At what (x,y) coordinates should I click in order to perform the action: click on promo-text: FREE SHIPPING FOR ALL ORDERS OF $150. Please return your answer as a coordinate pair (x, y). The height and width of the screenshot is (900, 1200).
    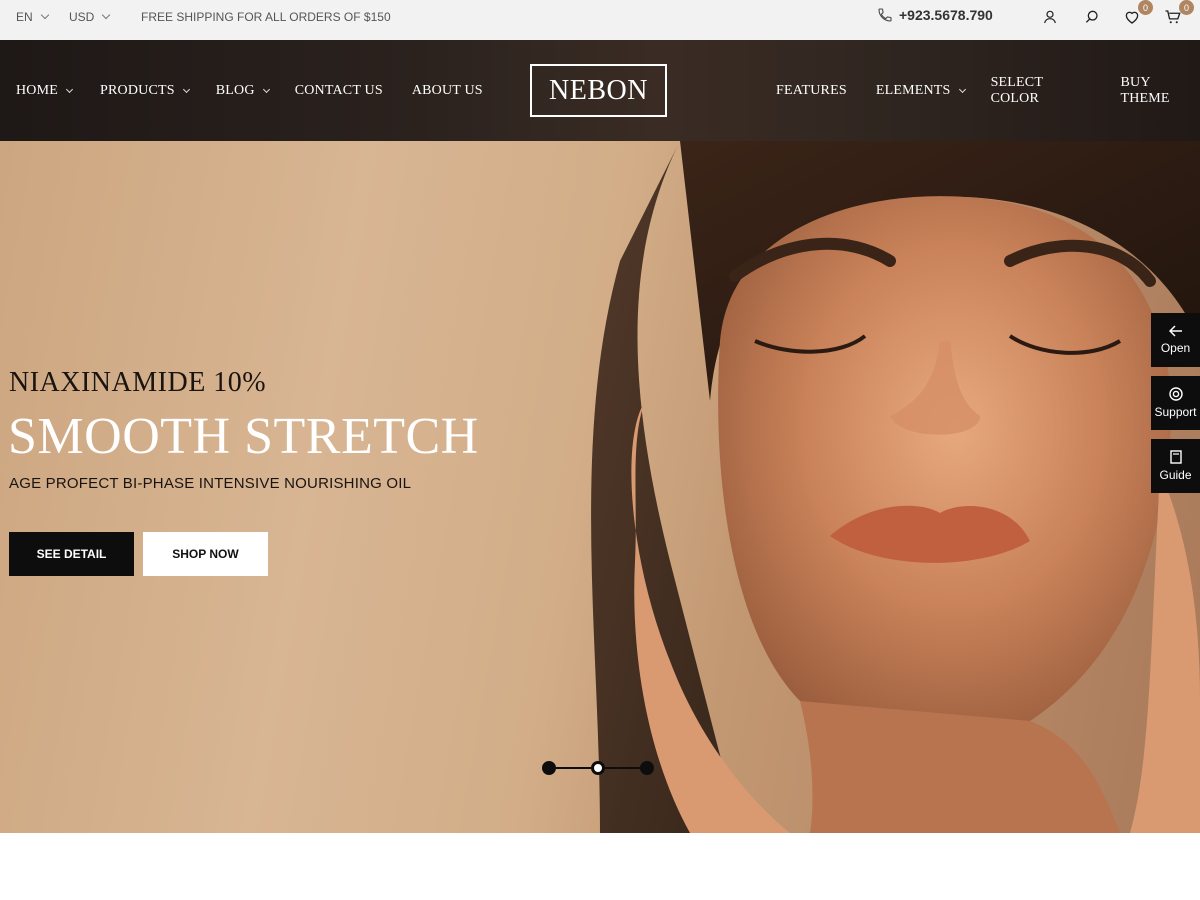
    Looking at the image, I should click on (266, 17).